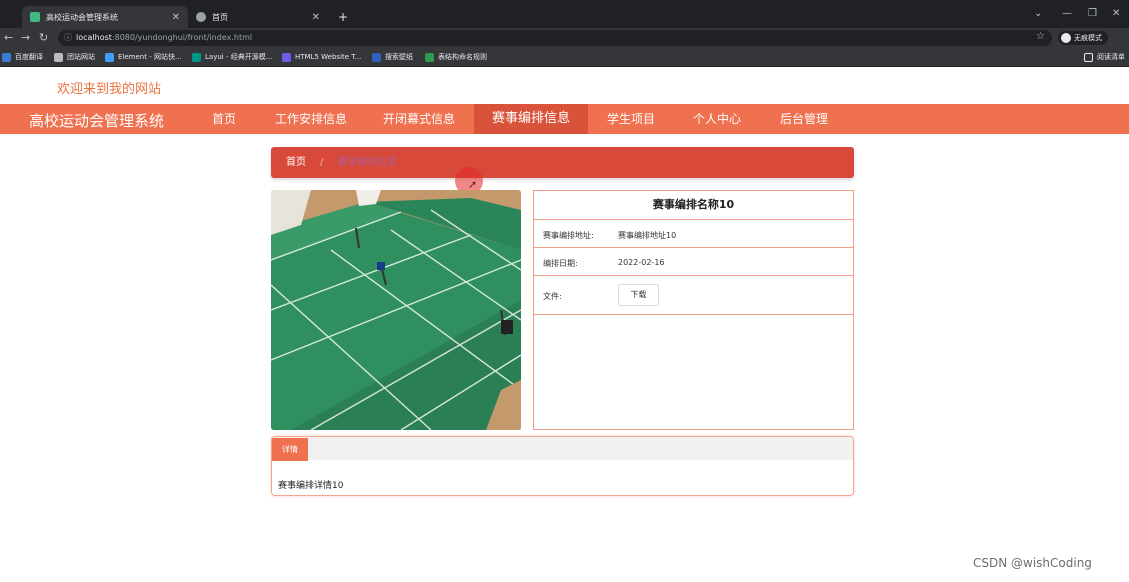 This screenshot has height=582, width=1129. I want to click on url-path: :8080/yundonghui/front/index.html, so click(182, 37).